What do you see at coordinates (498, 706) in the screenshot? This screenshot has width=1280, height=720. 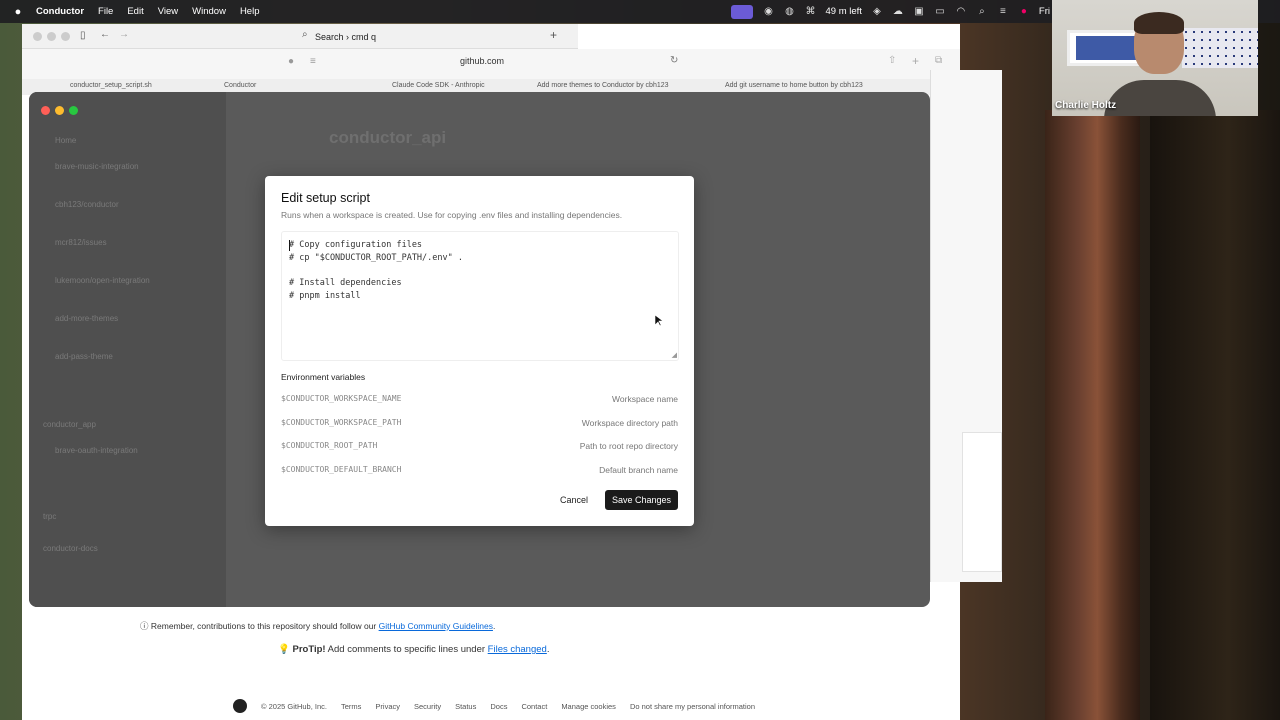 I see `footer-link-docs: Docs` at bounding box center [498, 706].